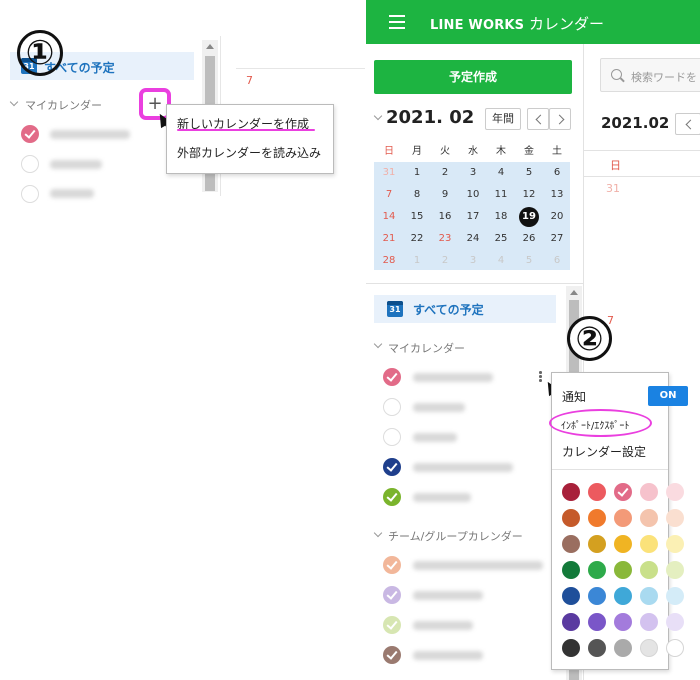  Describe the element at coordinates (445, 195) in the screenshot. I see `calendar-day: 9` at that location.